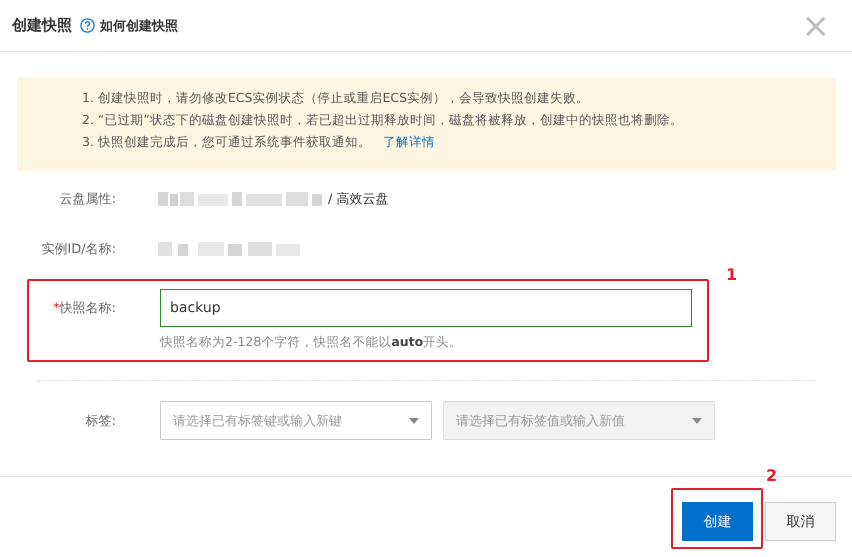  I want to click on select-placeholder: 请选择已有标签键或输入新键, so click(257, 421).